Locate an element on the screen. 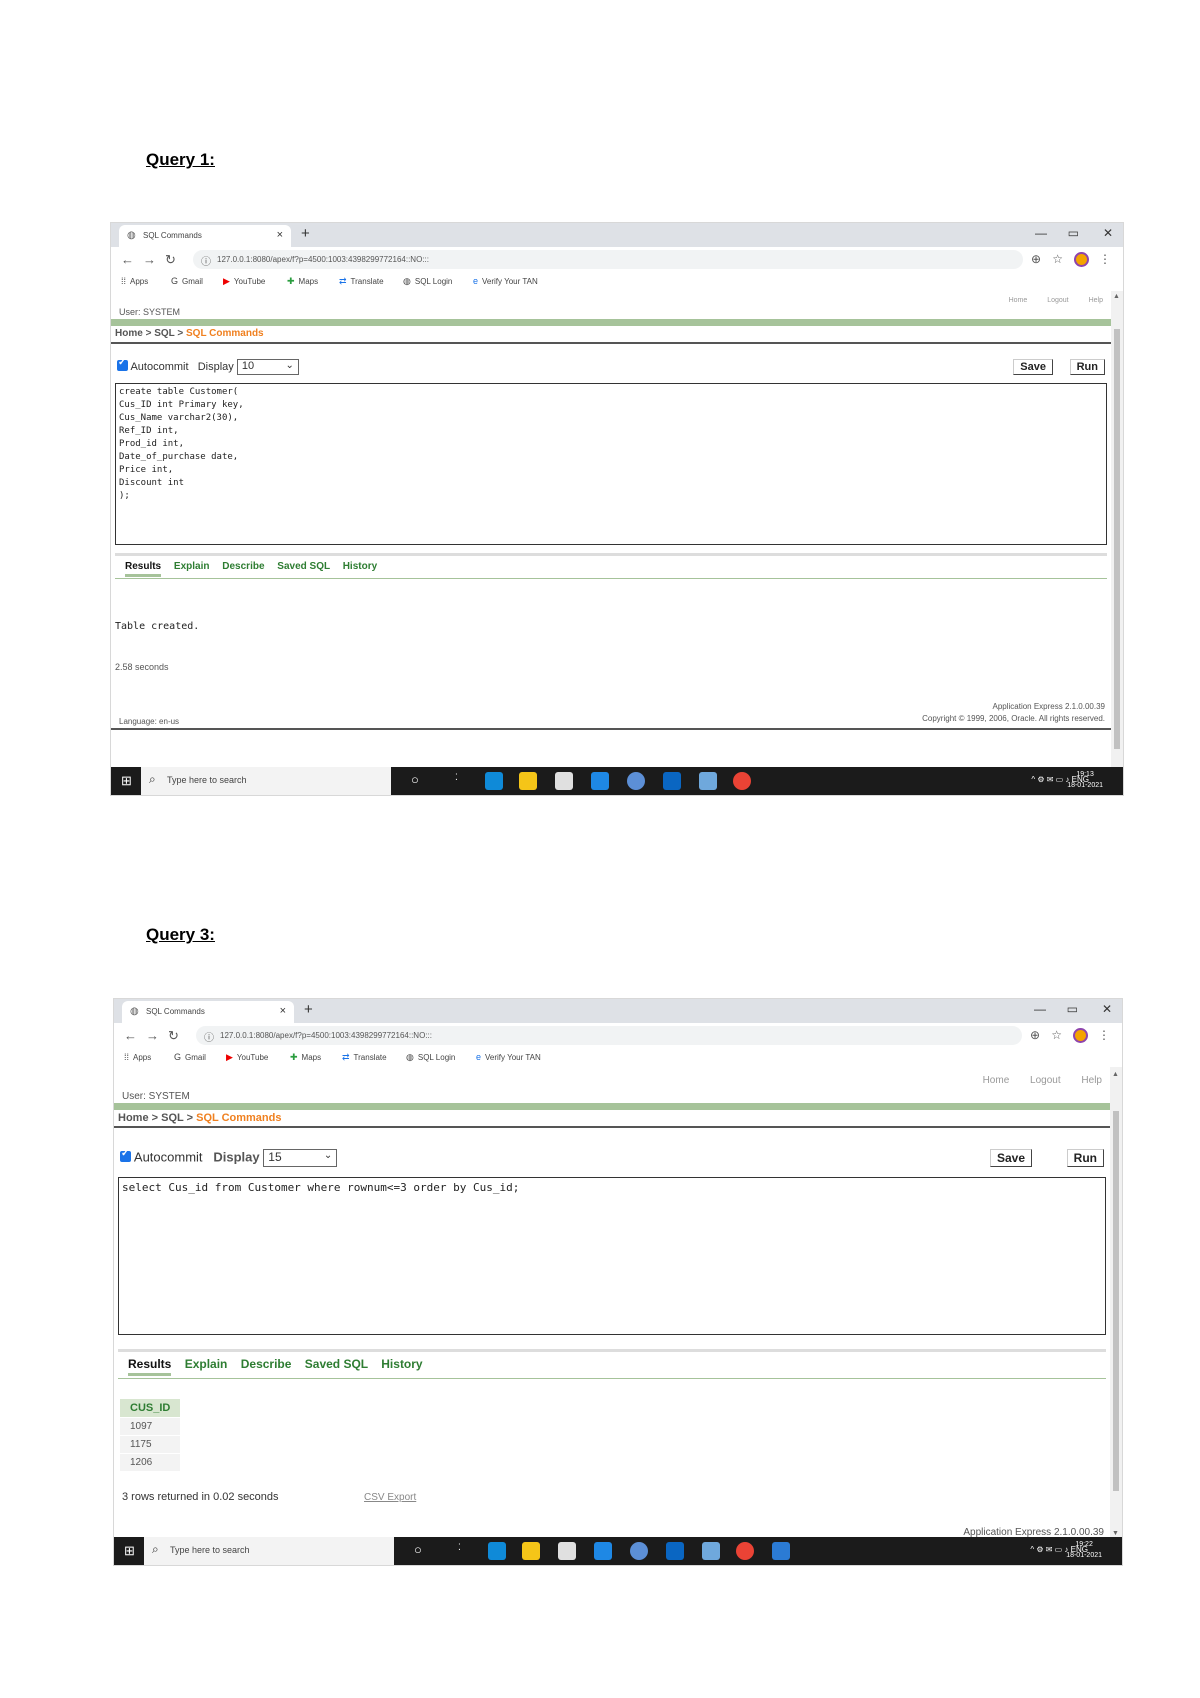 The width and height of the screenshot is (1200, 1698). bookmark-translate: ⇄ Translate is located at coordinates (364, 1057).